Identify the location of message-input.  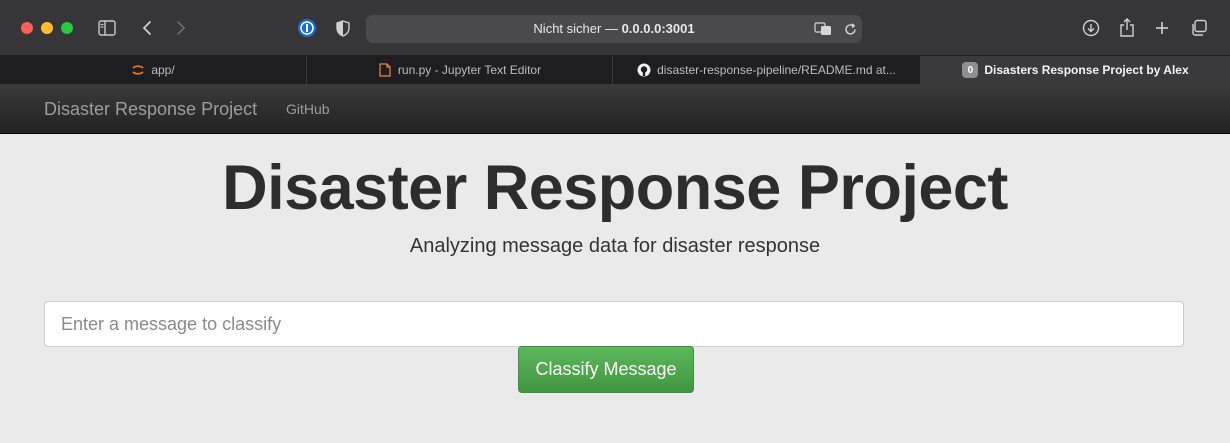
(614, 324).